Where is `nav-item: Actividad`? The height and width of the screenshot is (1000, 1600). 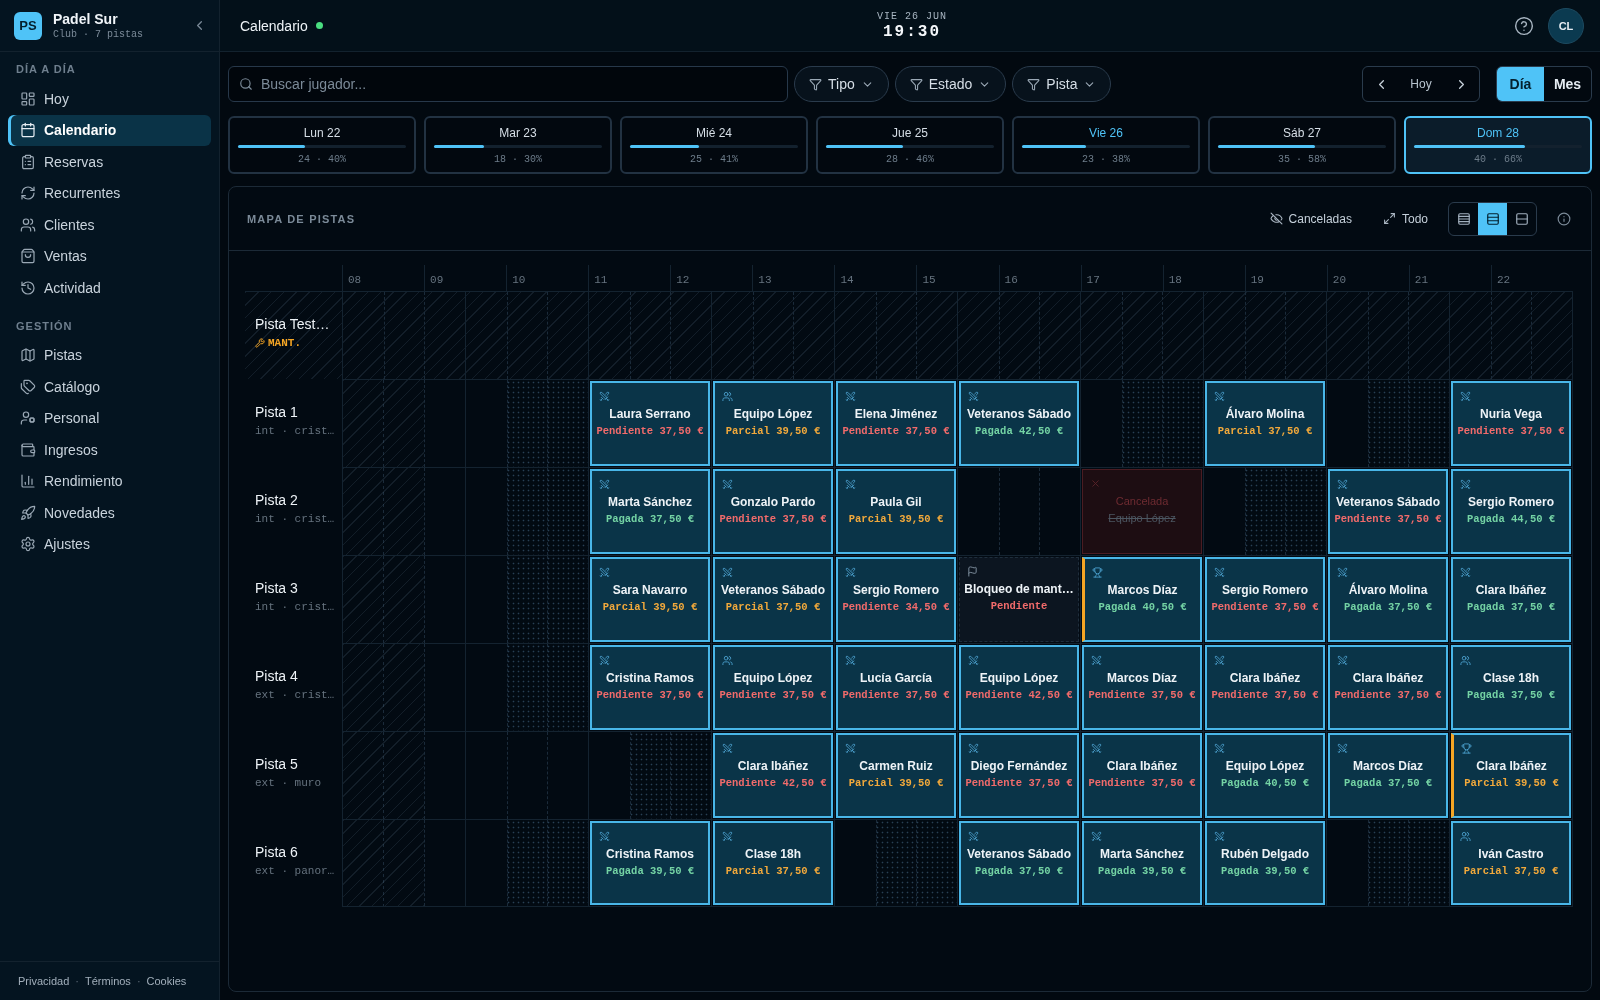
nav-item: Actividad is located at coordinates (109, 287).